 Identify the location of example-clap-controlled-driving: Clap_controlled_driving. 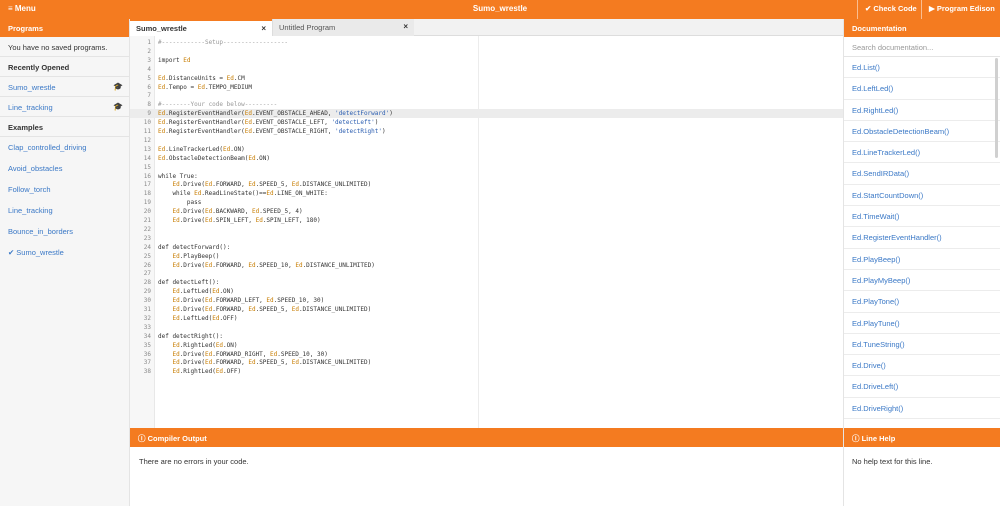
(64, 147).